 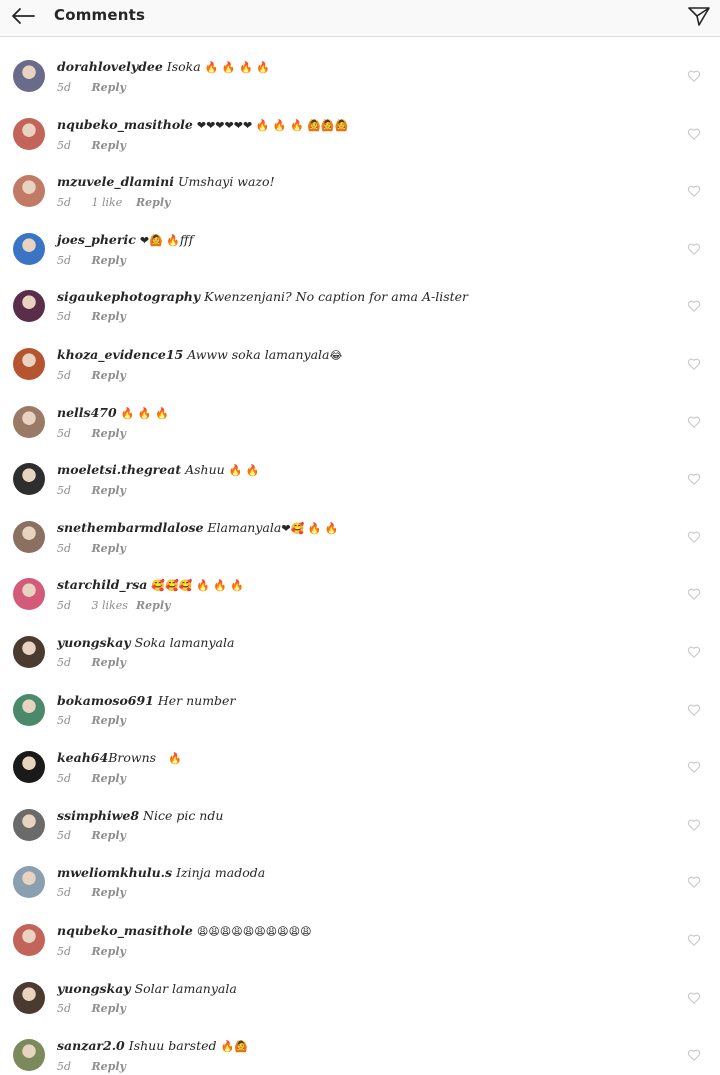 What do you see at coordinates (360, 873) in the screenshot?
I see `comment-item: mweliomkhulu.s Izinja madoda 5d Reply` at bounding box center [360, 873].